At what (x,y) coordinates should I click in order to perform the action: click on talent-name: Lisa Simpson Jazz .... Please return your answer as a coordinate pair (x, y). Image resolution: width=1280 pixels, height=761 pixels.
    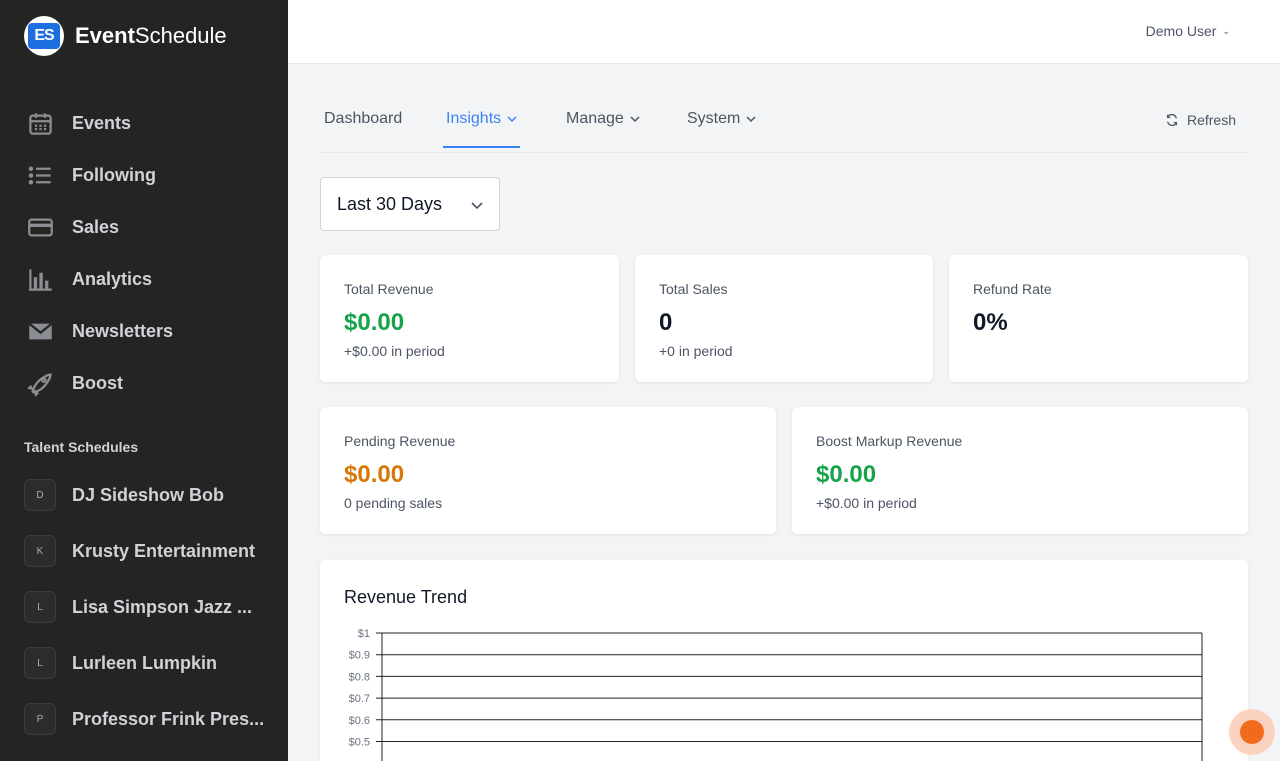
    Looking at the image, I should click on (162, 606).